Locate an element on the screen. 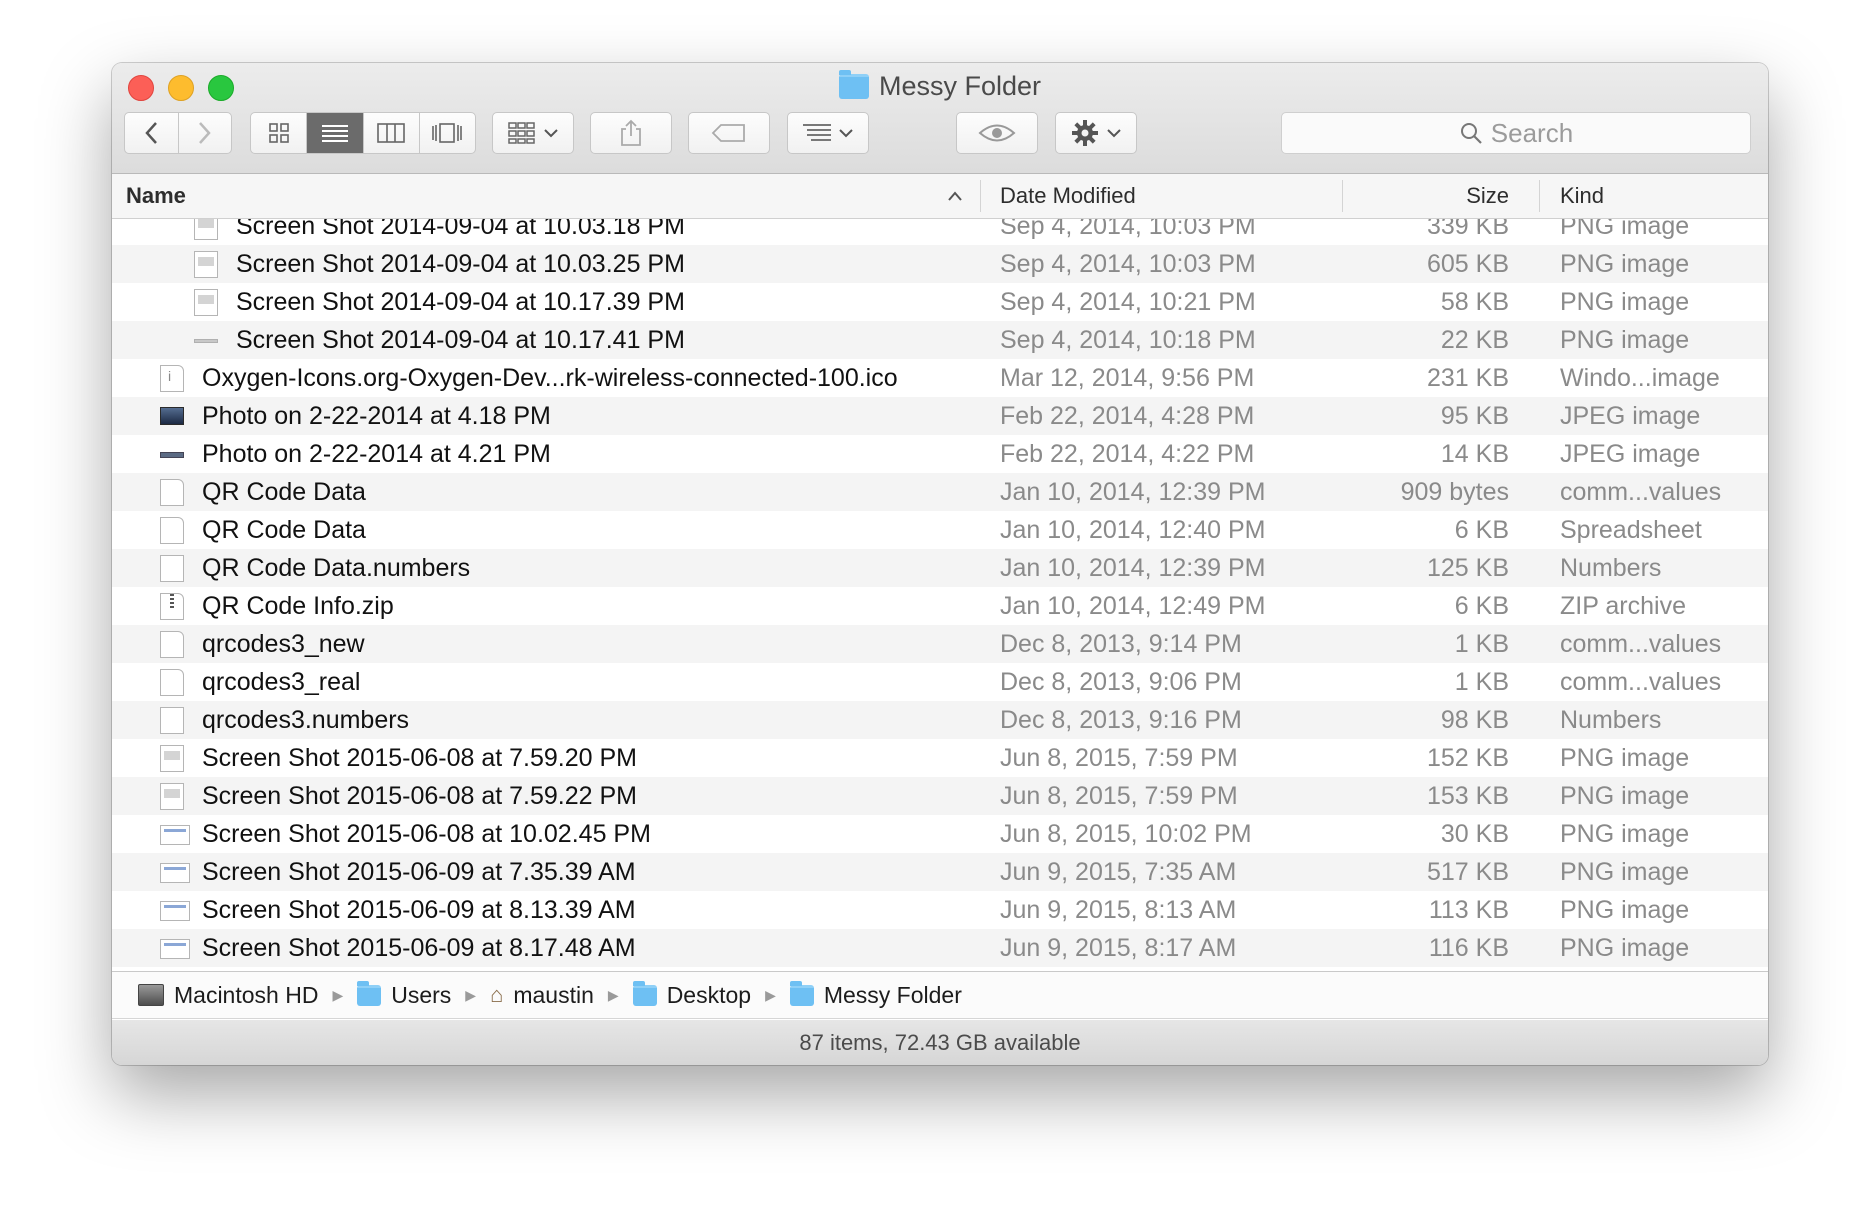 The width and height of the screenshot is (1874, 1222). document-icon is located at coordinates (172, 492).